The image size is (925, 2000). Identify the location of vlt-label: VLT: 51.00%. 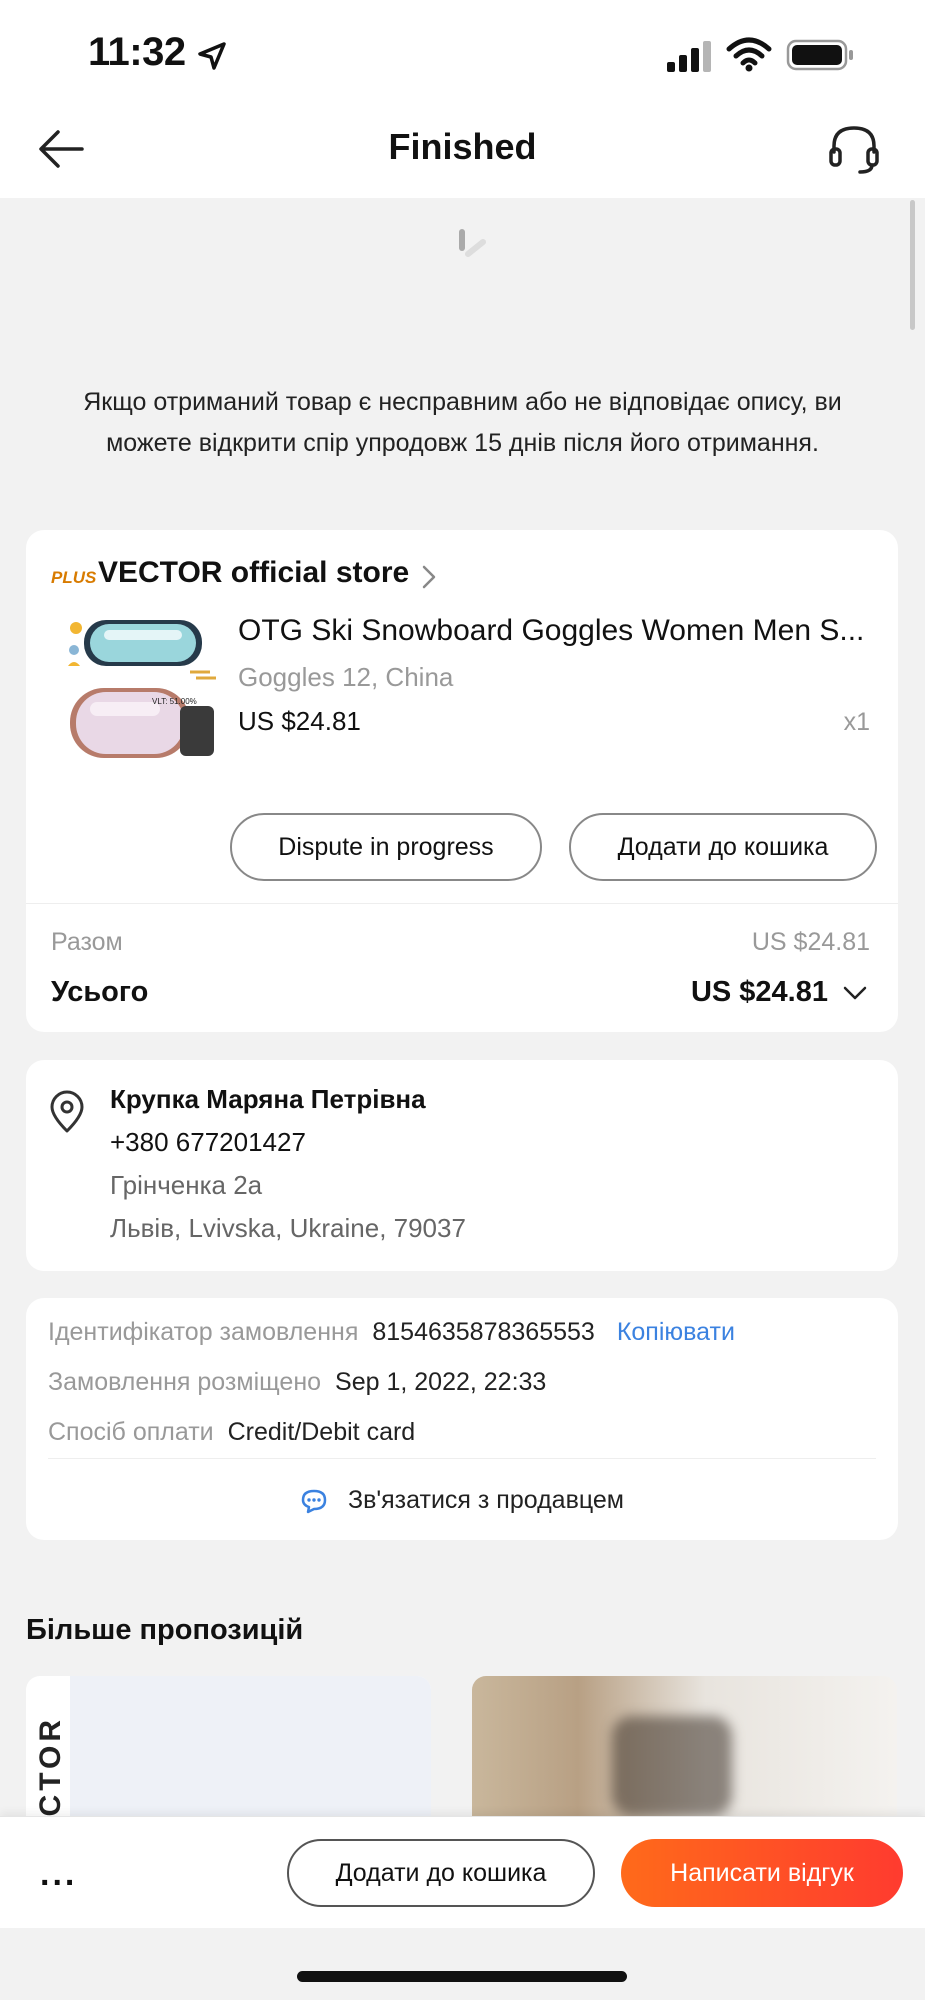
(174, 701).